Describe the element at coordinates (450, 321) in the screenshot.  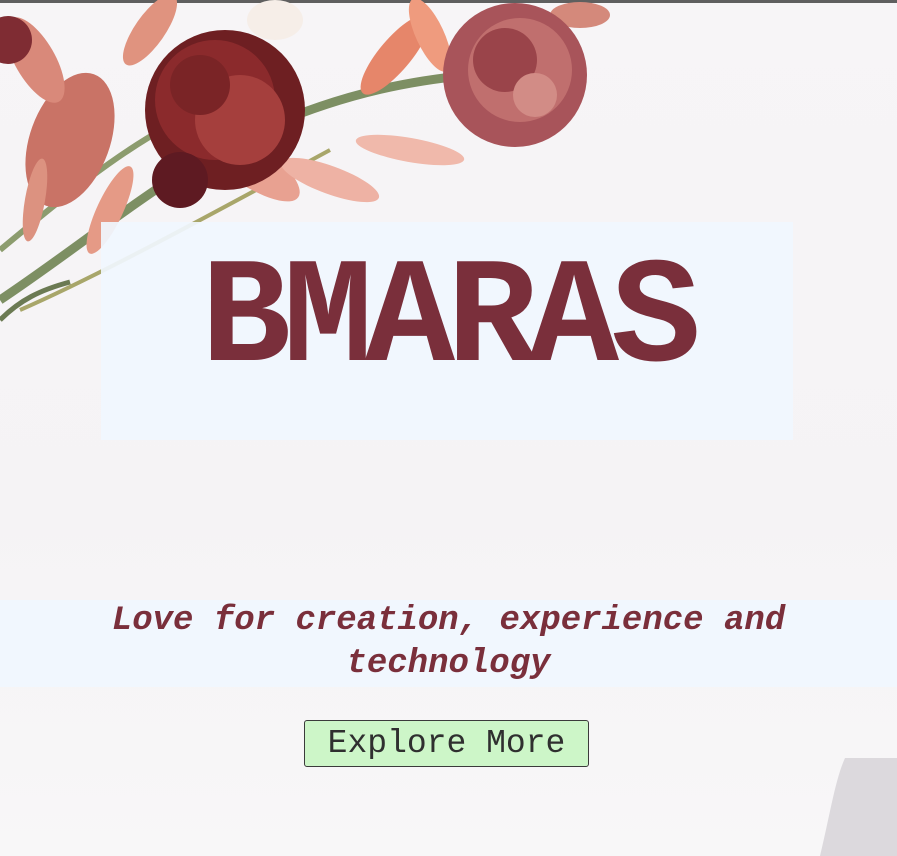
I see `site-title: BMARAS` at that location.